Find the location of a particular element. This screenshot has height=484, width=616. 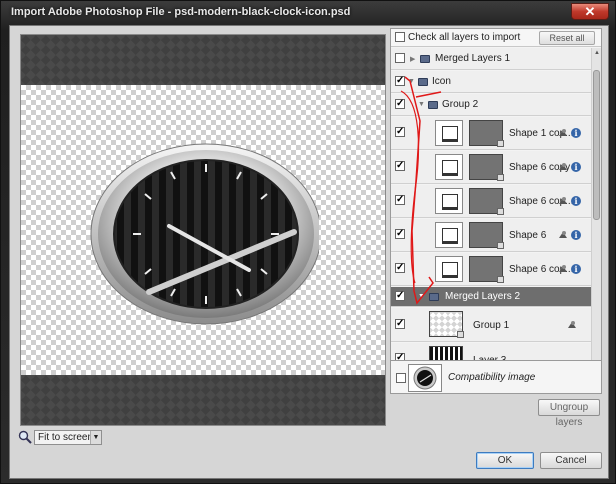

layer-checkbox is located at coordinates (400, 58).